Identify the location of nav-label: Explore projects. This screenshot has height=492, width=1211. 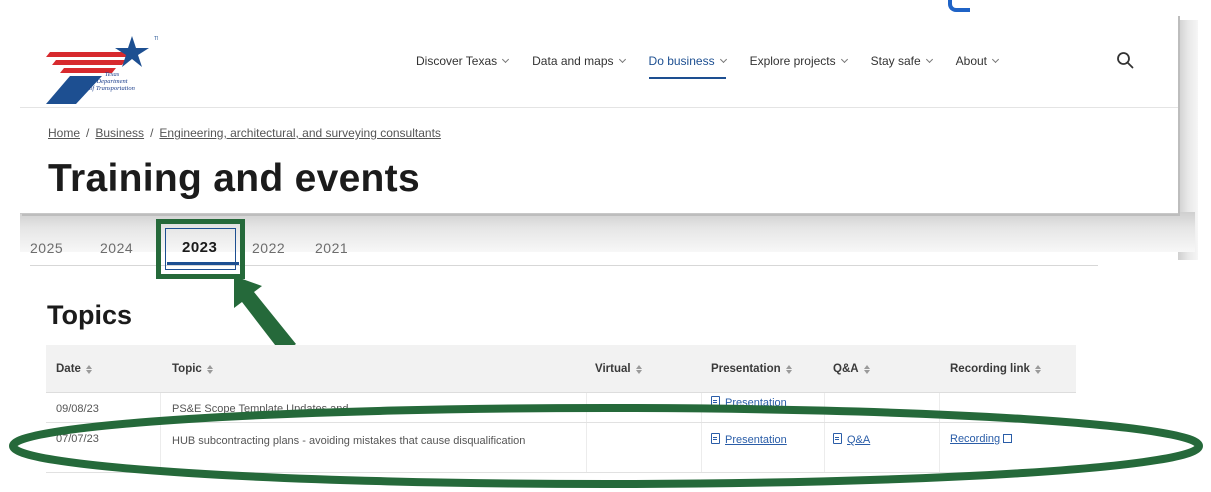
(792, 61).